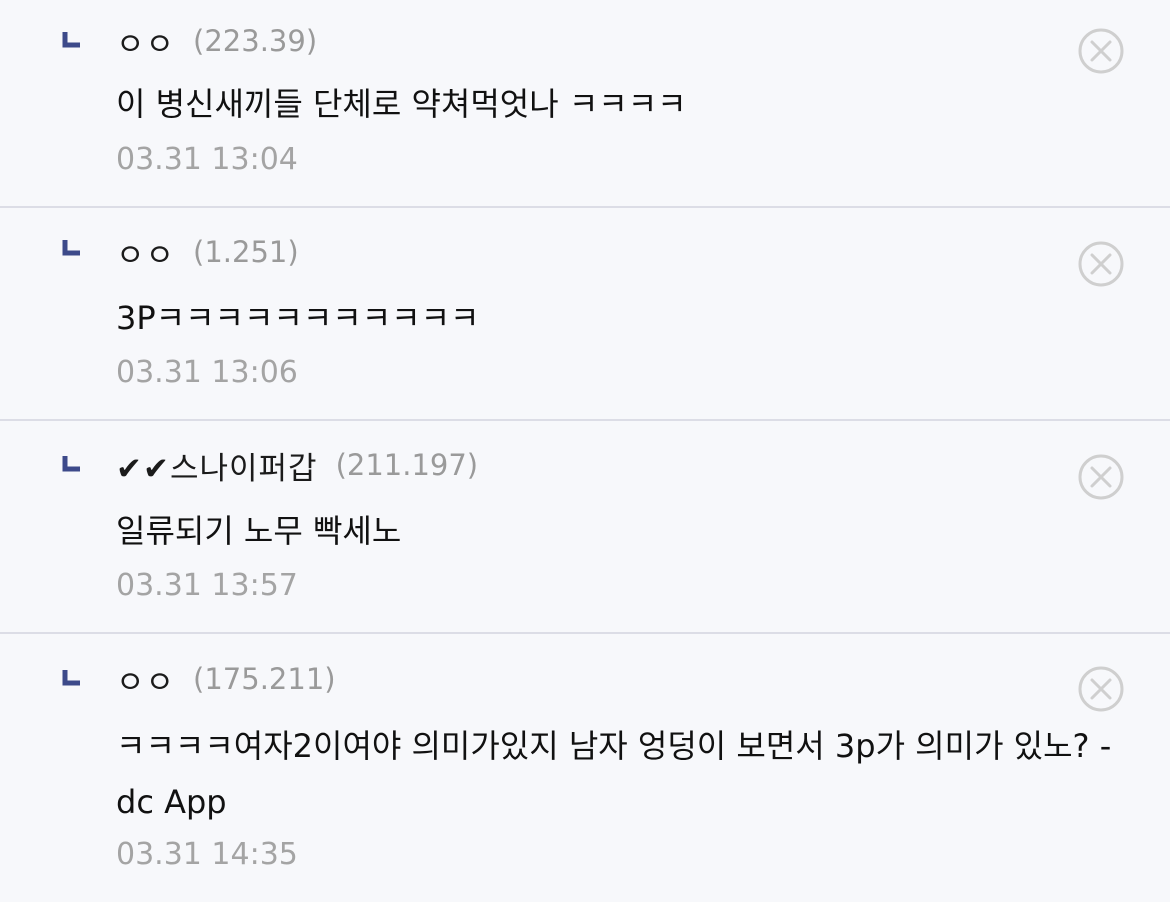  I want to click on reply-text: 일류되기 노무 빡세노, so click(259, 531).